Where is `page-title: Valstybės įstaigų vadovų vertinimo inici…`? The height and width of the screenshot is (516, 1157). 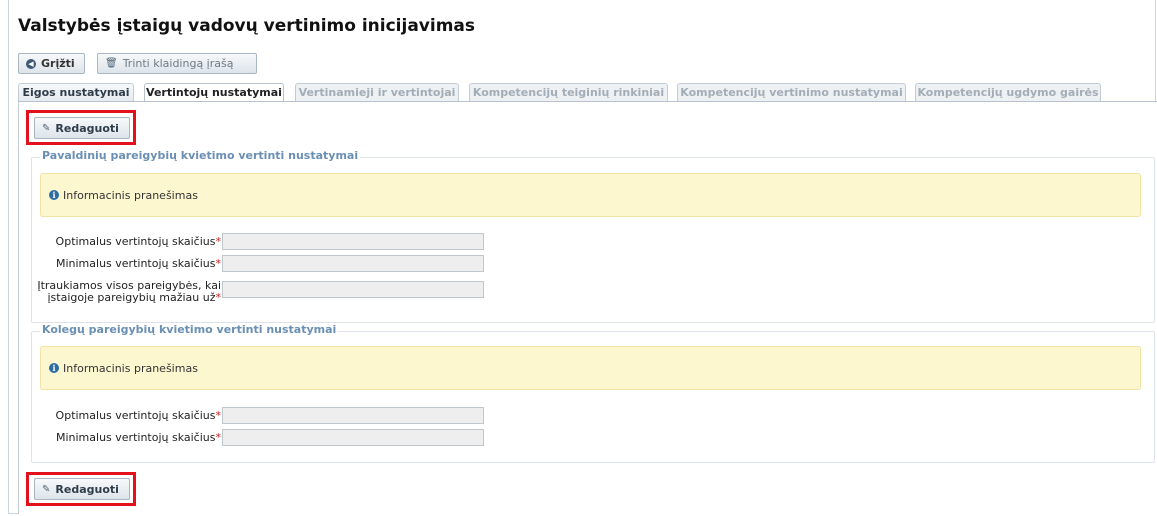 page-title: Valstybės įstaigų vadovų vertinimo inici… is located at coordinates (247, 26).